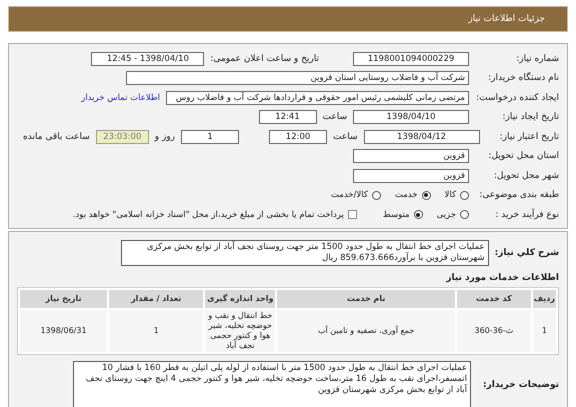 The width and height of the screenshot is (576, 407). Describe the element at coordinates (411, 175) in the screenshot. I see `city-field: قزوین` at that location.